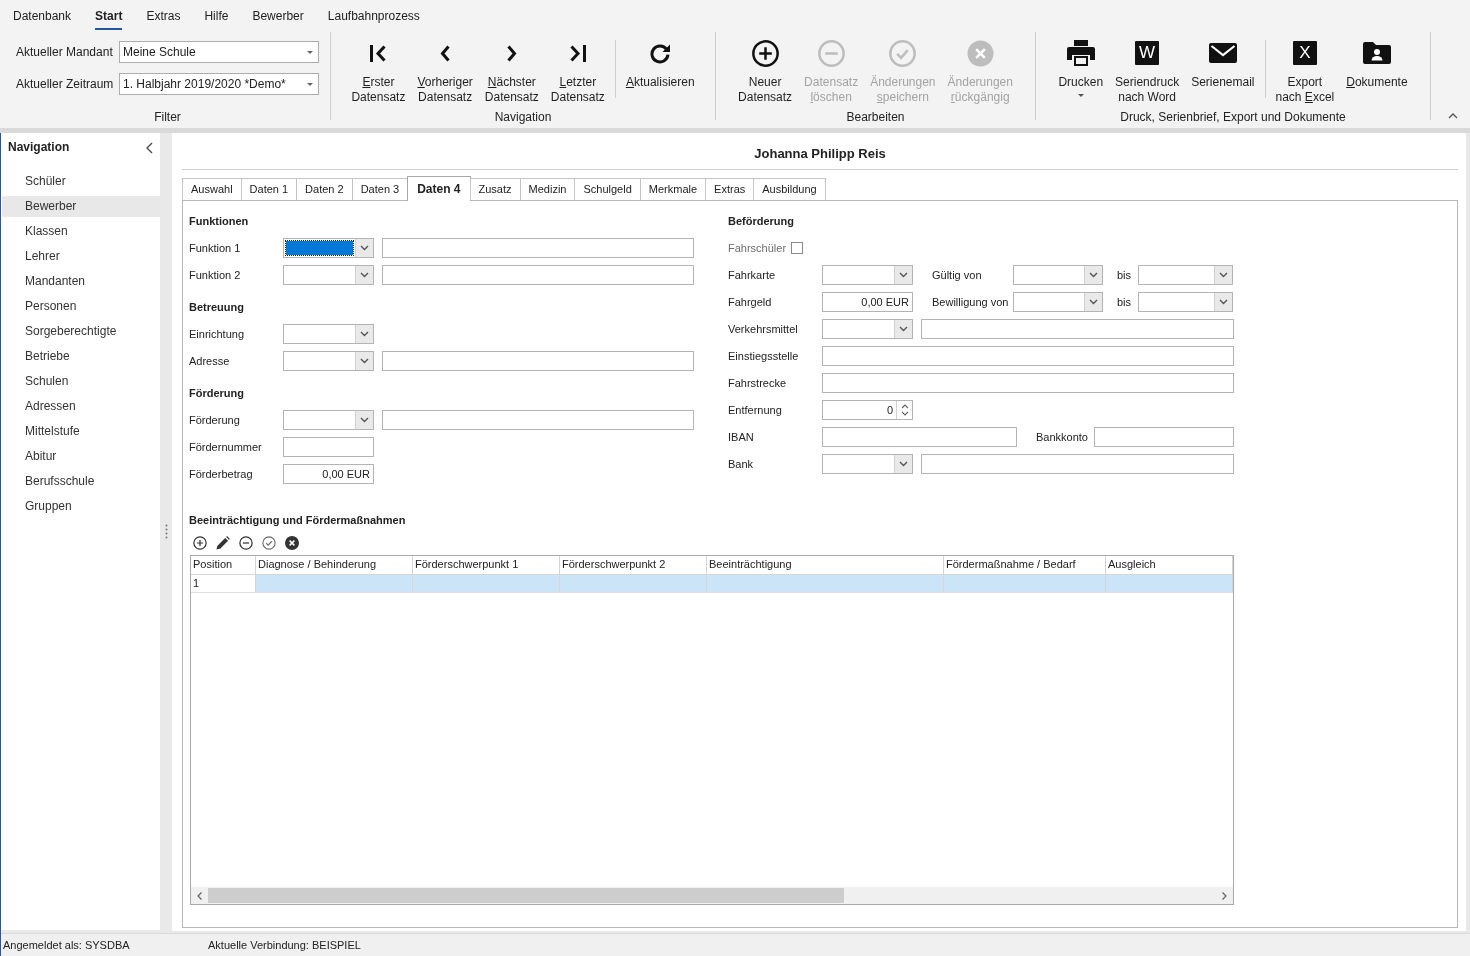 The width and height of the screenshot is (1470, 956). Describe the element at coordinates (764, 355) in the screenshot. I see `field-label: Einstiegsstelle` at that location.